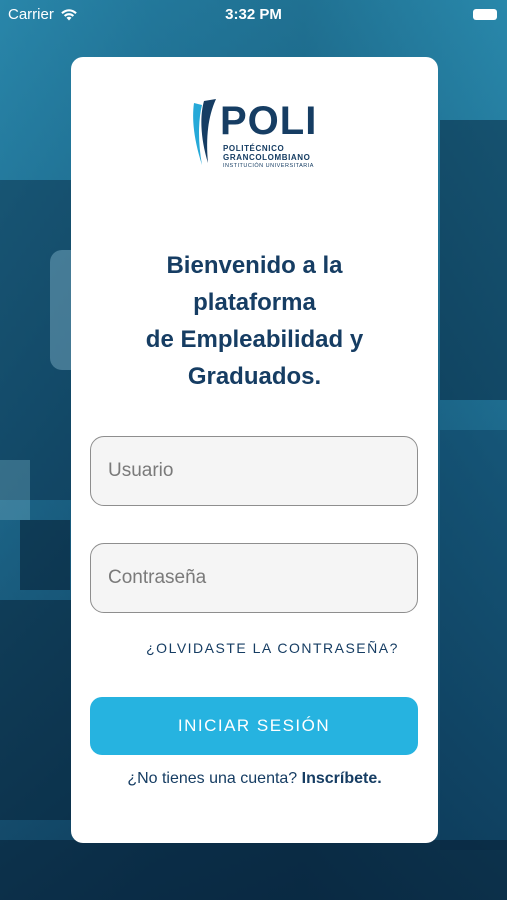 The image size is (507, 900). I want to click on signup-prompt-text: ¿No tienes una cuenta?, so click(212, 778).